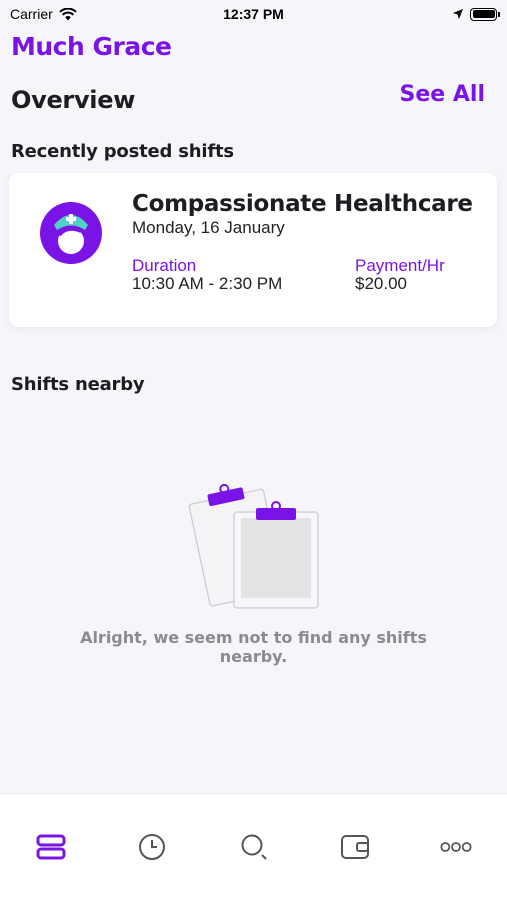 The height and width of the screenshot is (900, 507). I want to click on tab-more, so click(456, 847).